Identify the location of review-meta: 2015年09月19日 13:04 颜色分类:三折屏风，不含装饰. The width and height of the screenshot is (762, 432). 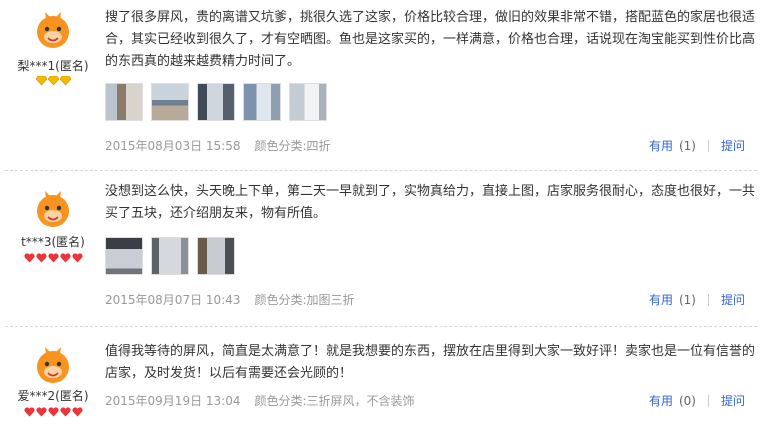
(260, 400).